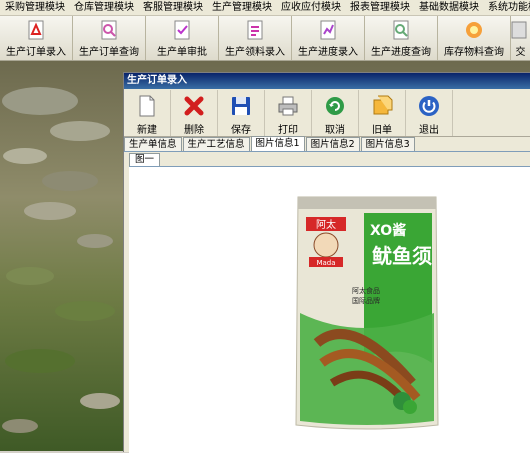  What do you see at coordinates (366, 290) in the screenshot?
I see `product-side-text-1: 阿太食品` at bounding box center [366, 290].